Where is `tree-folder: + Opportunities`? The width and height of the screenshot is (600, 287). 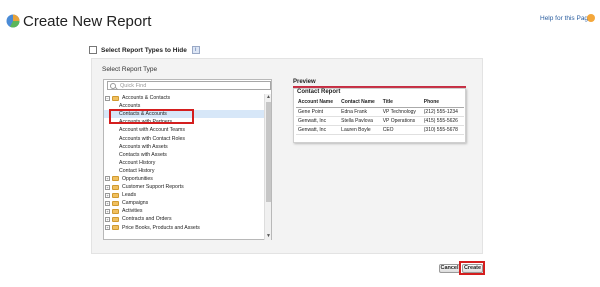 tree-folder: + Opportunities is located at coordinates (184, 179).